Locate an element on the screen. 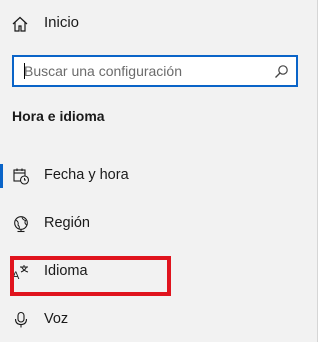 Image resolution: width=324 pixels, height=342 pixels. nav-item-region: Región is located at coordinates (158, 224).